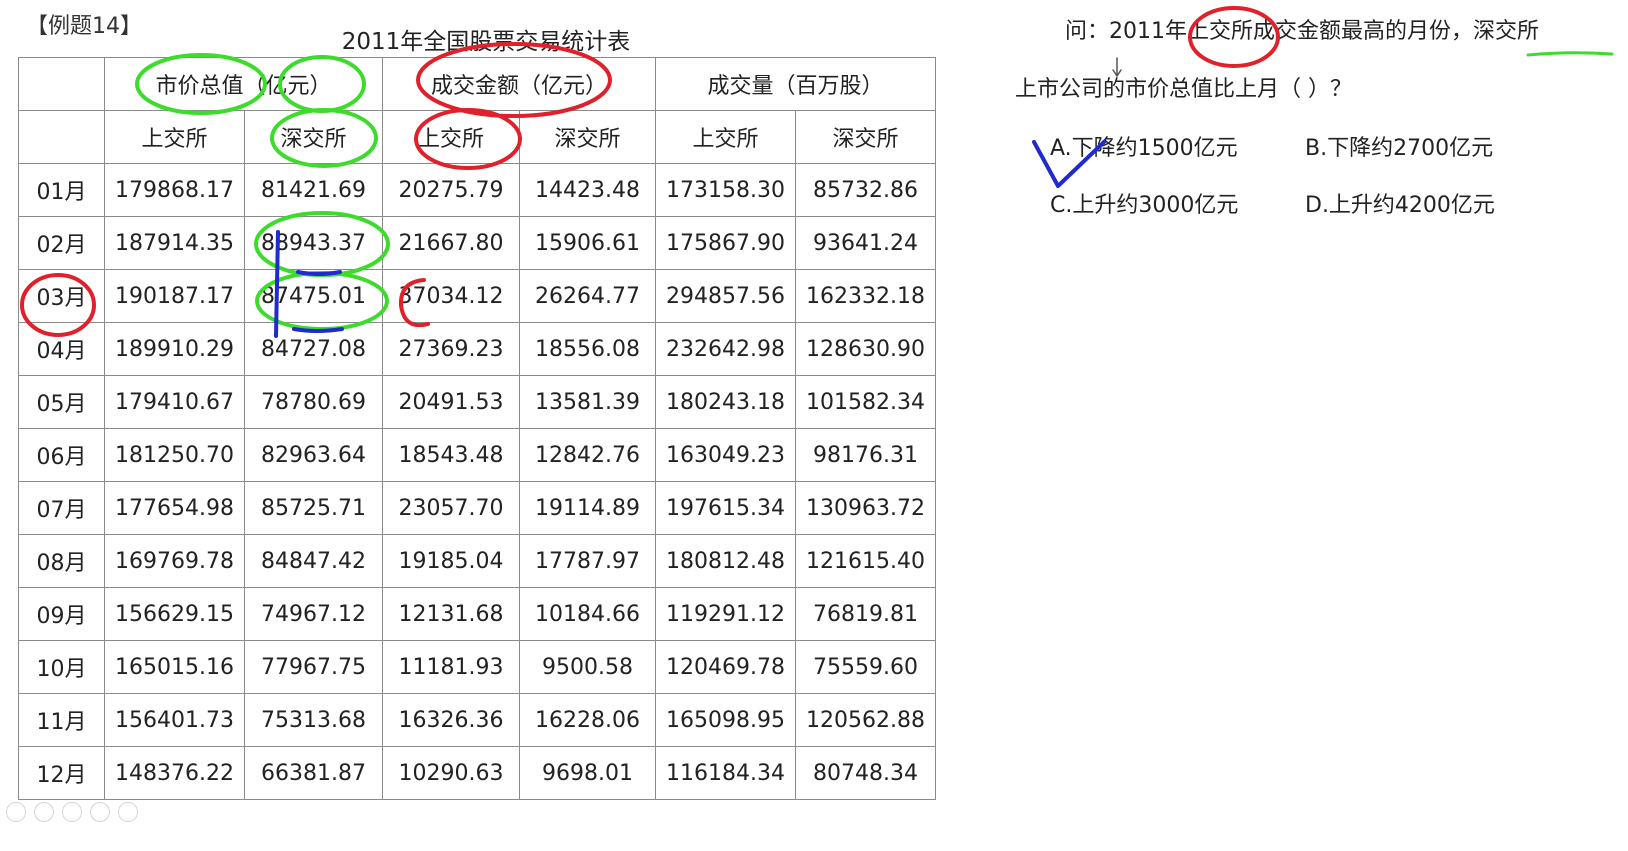 This screenshot has height=851, width=1628. I want to click on month-cell: 09月, so click(61, 614).